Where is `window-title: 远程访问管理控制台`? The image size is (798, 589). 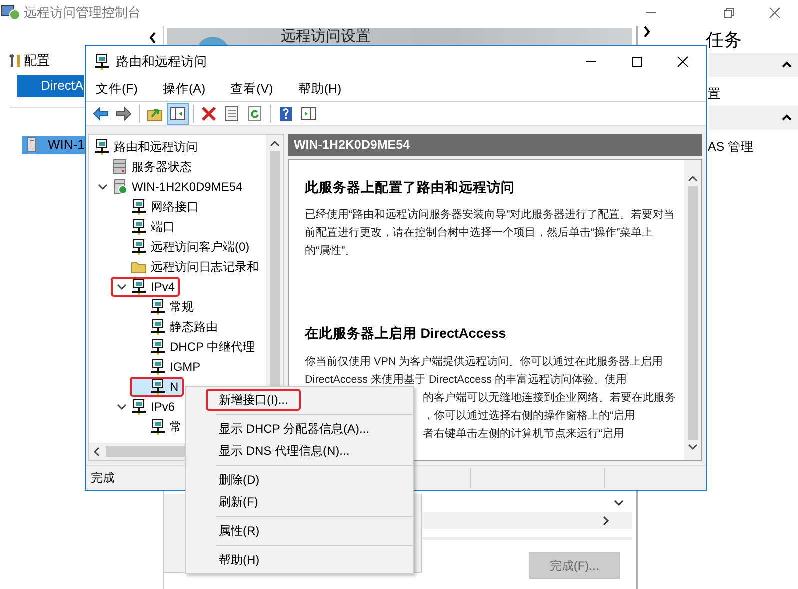 window-title: 远程访问管理控制台 is located at coordinates (82, 13).